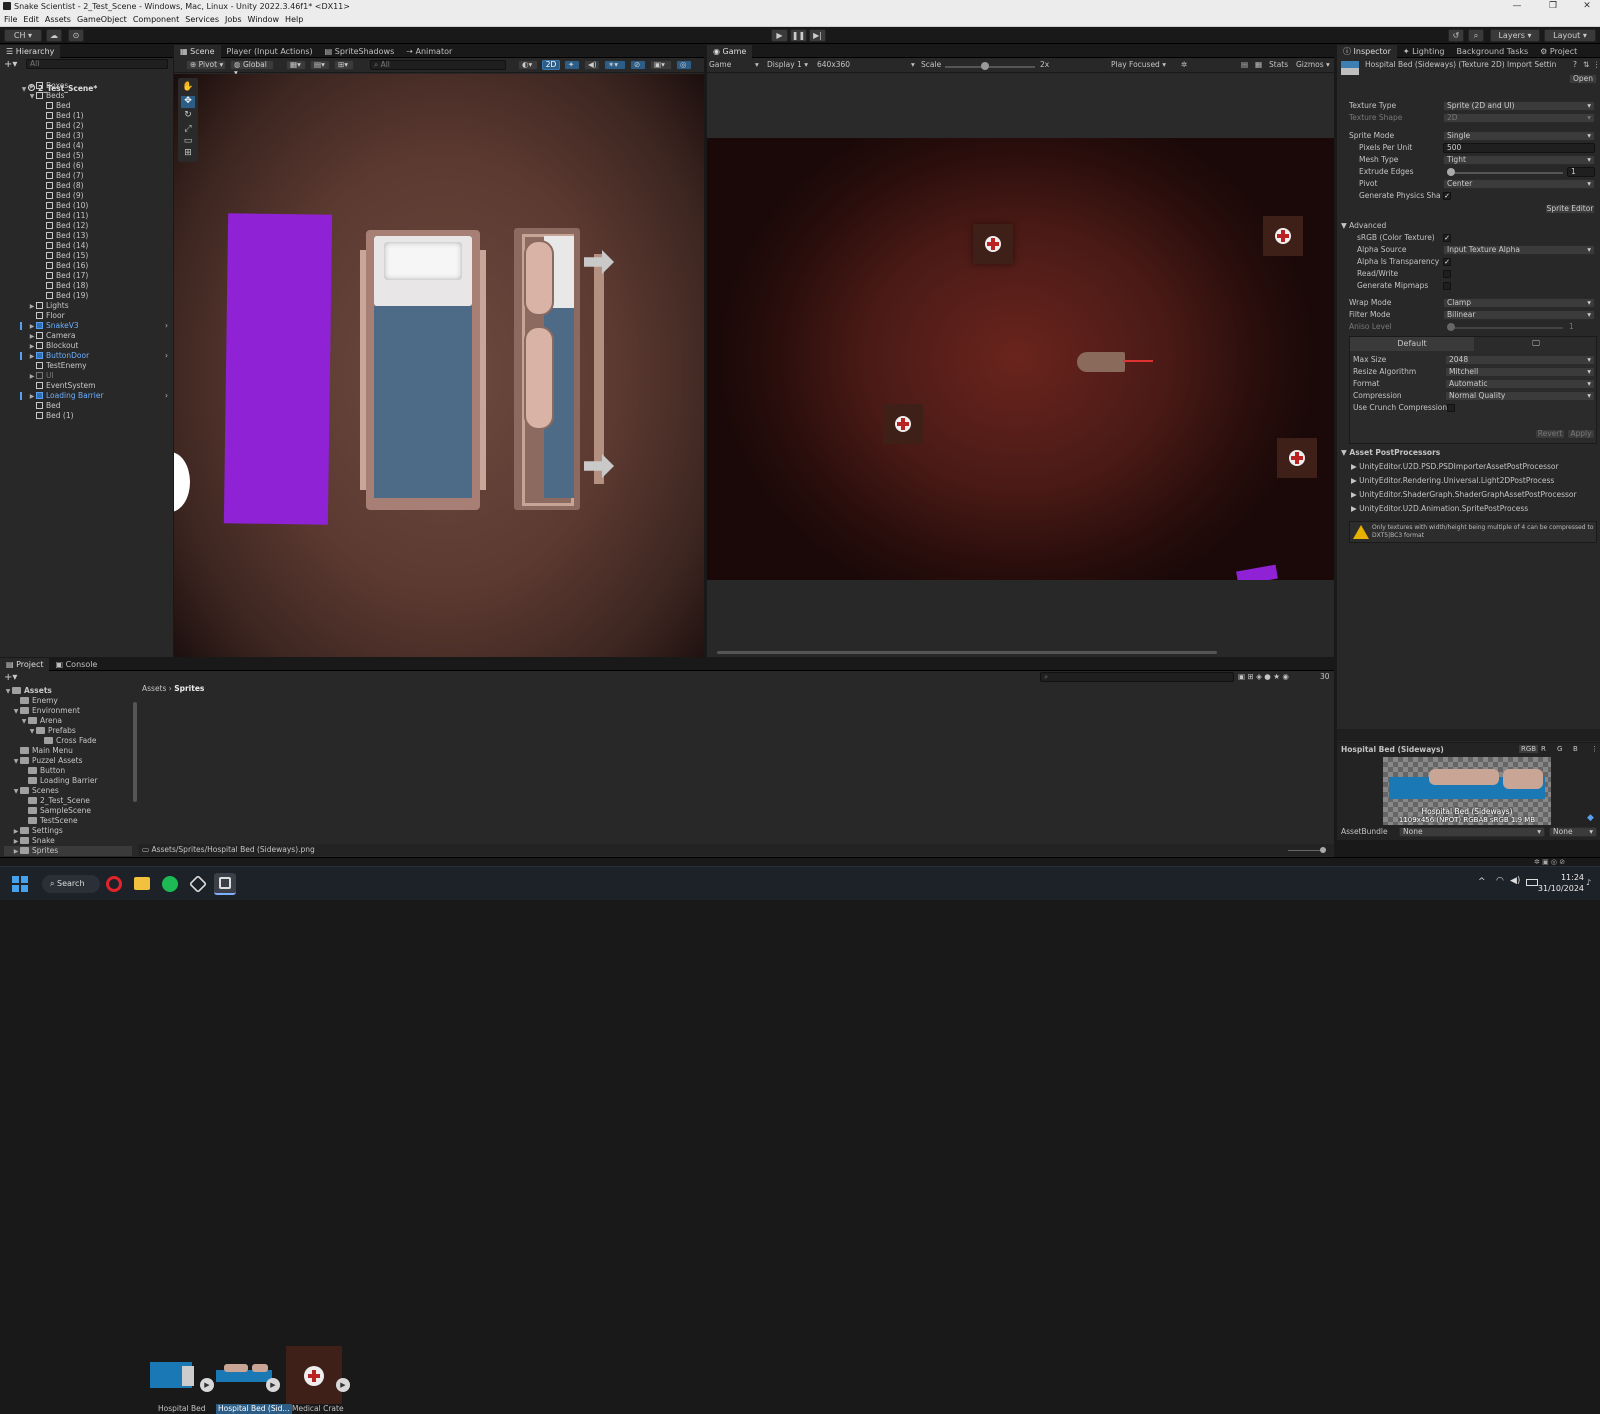 The image size is (1600, 1414). What do you see at coordinates (198, 884) in the screenshot?
I see `unity-hub-icon` at bounding box center [198, 884].